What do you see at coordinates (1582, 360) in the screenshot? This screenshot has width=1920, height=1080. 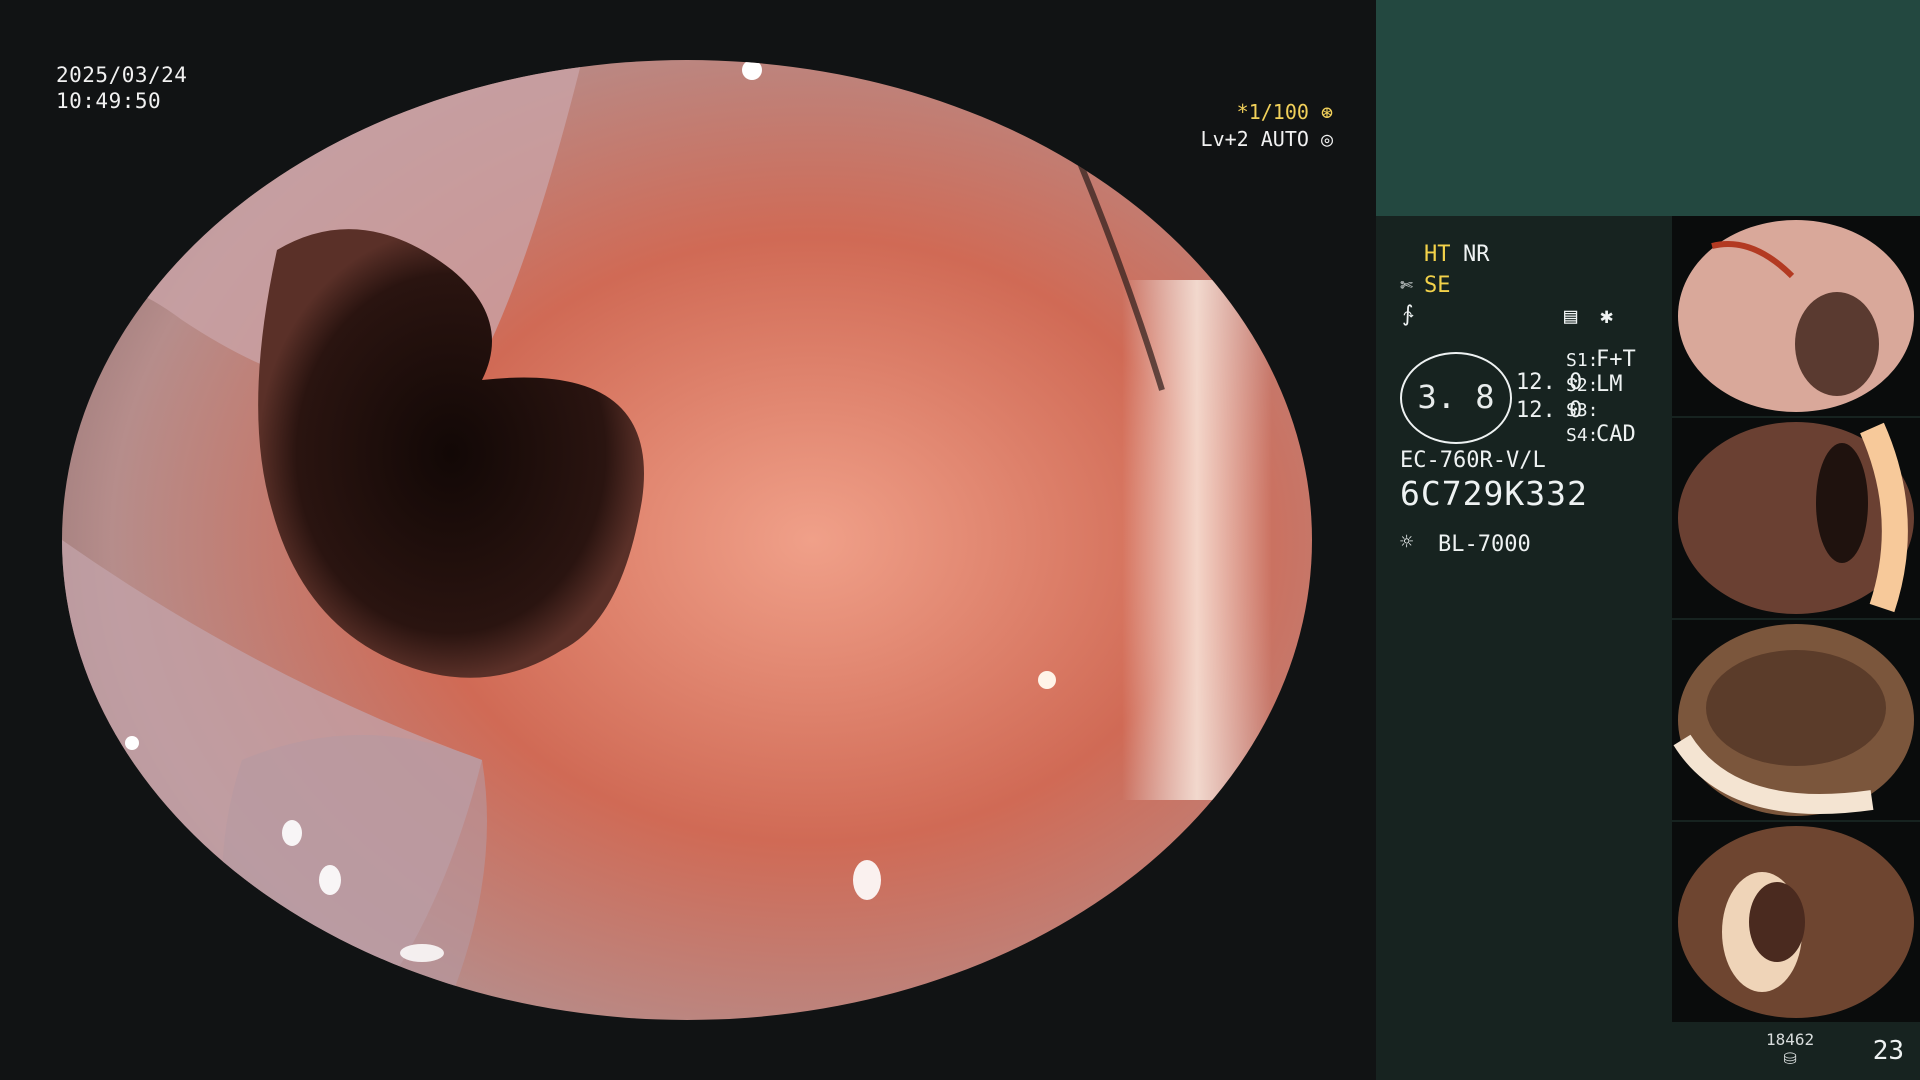 I see `s1-label: S1:` at bounding box center [1582, 360].